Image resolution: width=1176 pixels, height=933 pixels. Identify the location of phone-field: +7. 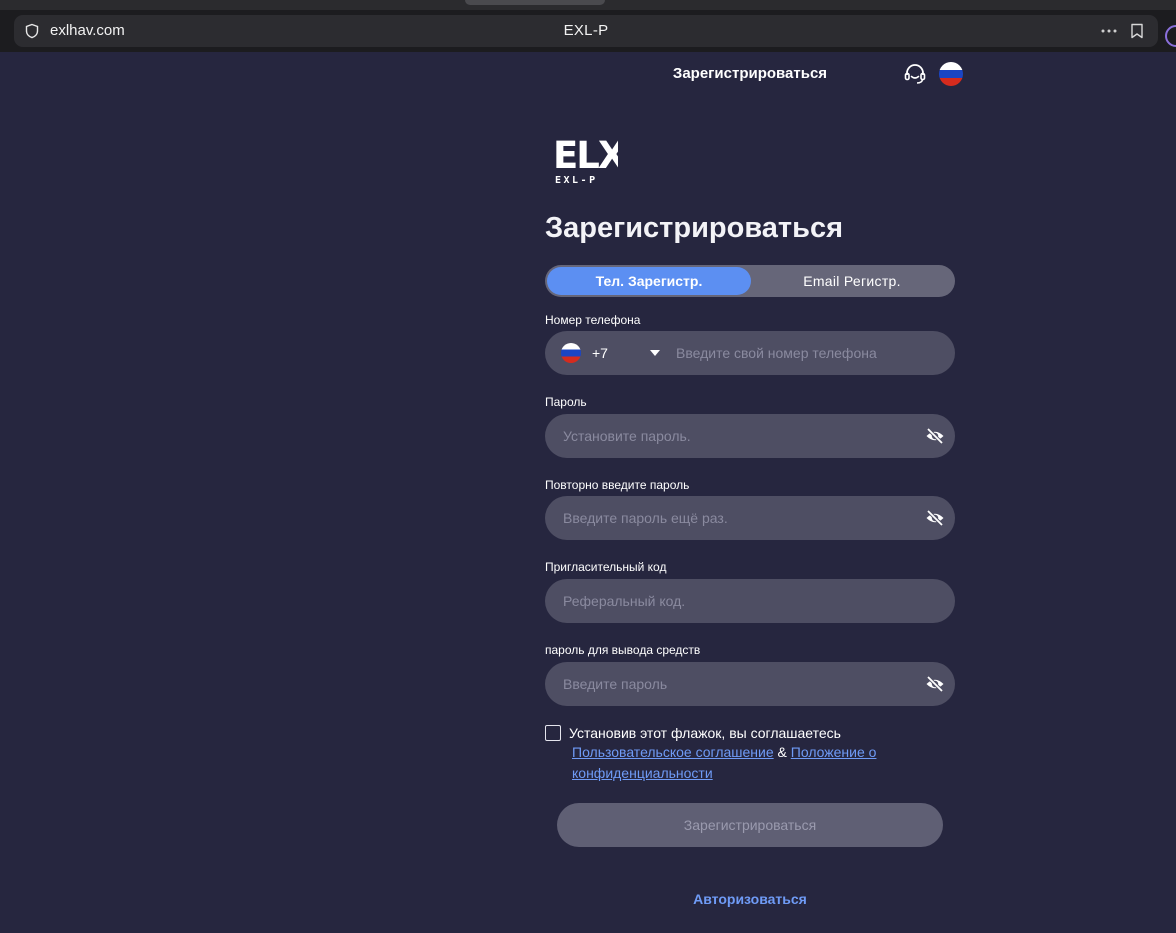
(750, 353).